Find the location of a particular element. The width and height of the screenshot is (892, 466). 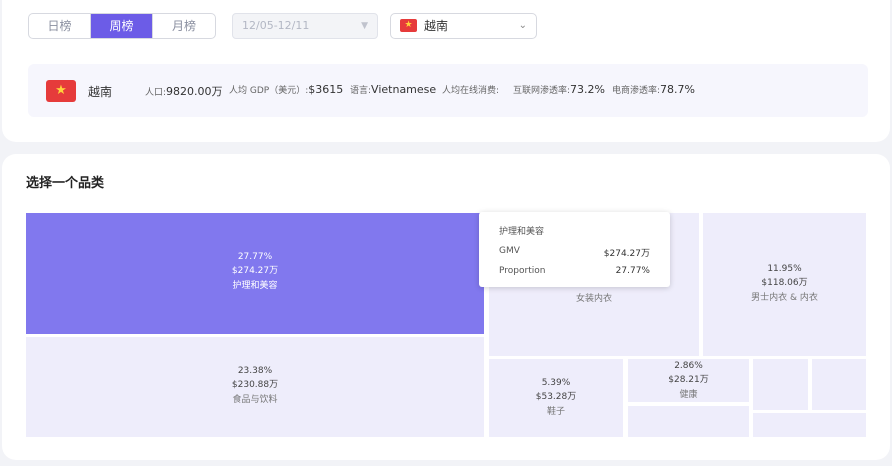

date-range-select: 12/05-12/11 ▼ is located at coordinates (305, 26).